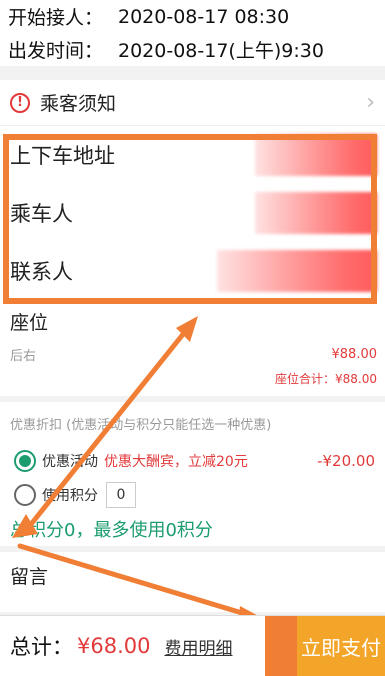  I want to click on redacted-passenger, so click(316, 213).